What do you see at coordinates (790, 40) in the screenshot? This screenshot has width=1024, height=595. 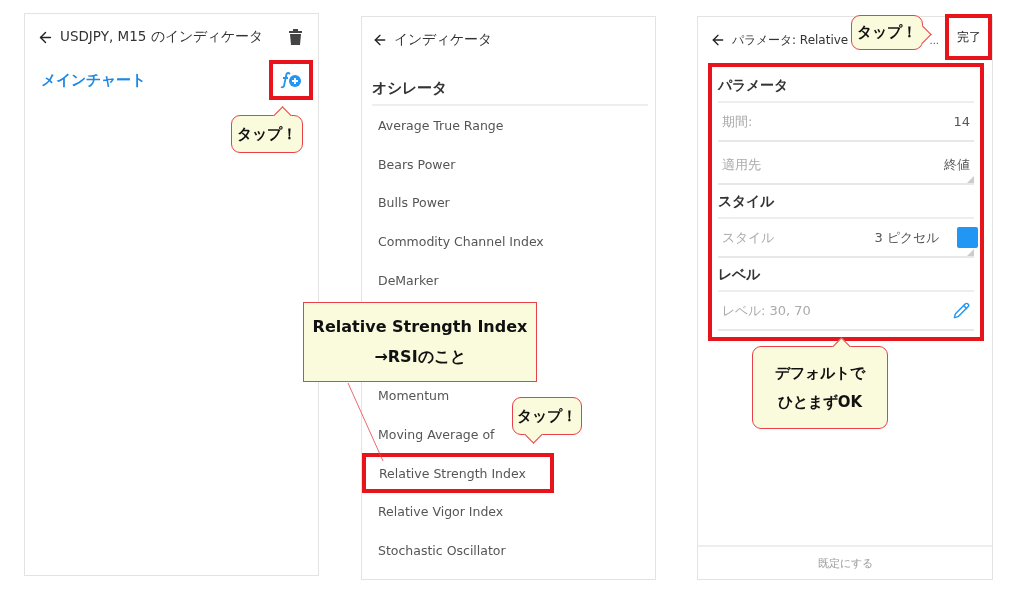 I see `screen-title: パラメータ: Relative` at bounding box center [790, 40].